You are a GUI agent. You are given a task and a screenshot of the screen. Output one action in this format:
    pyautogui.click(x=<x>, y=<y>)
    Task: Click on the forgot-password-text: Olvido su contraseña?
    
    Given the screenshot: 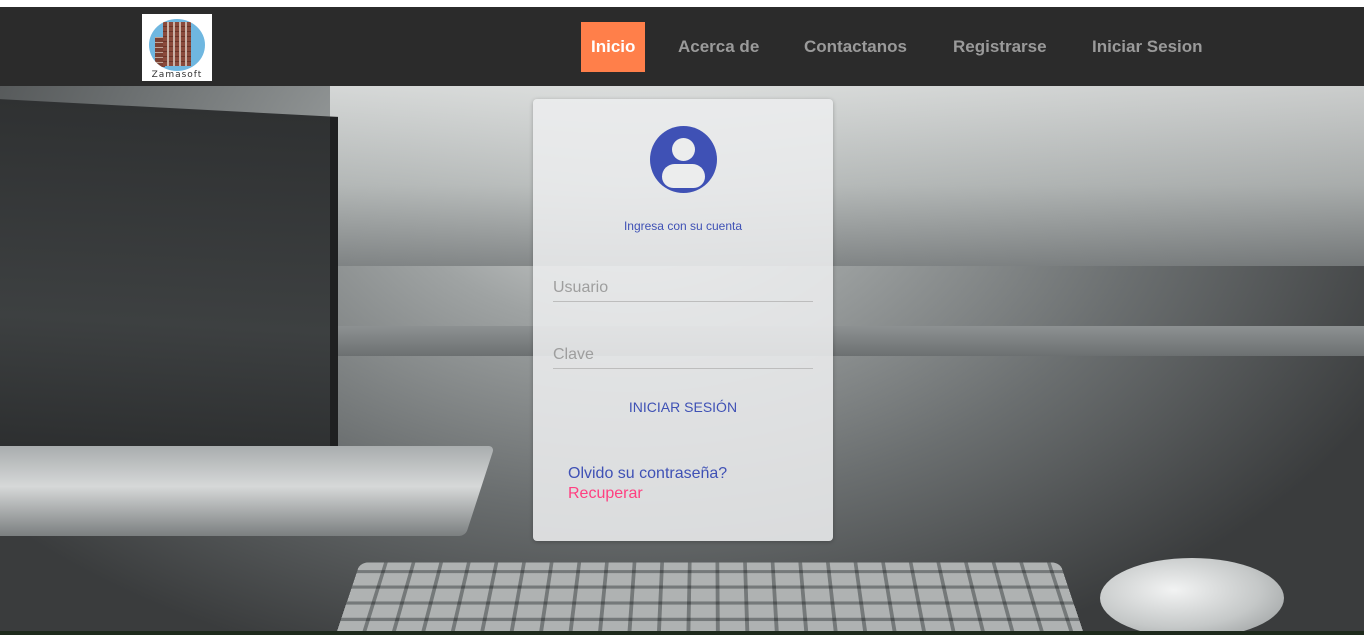 What is the action you would take?
    pyautogui.click(x=648, y=473)
    